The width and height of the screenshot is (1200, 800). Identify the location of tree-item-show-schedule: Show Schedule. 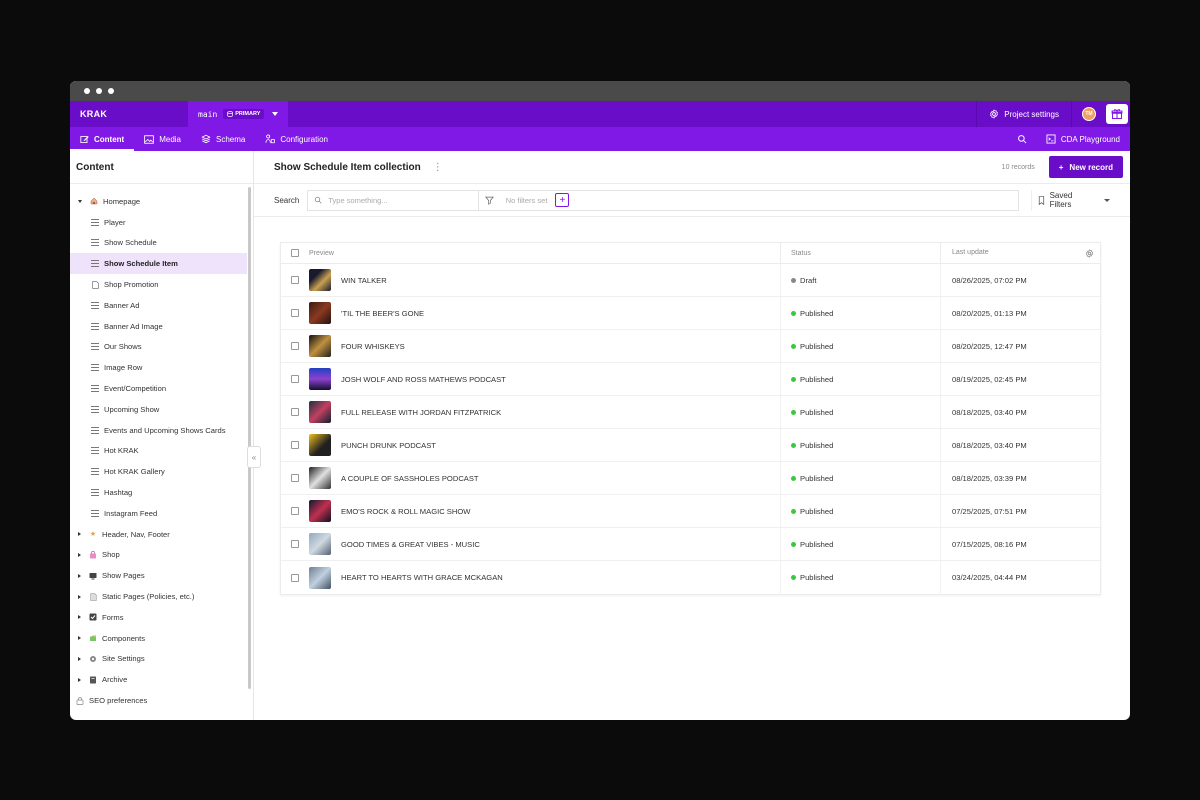
(161, 243).